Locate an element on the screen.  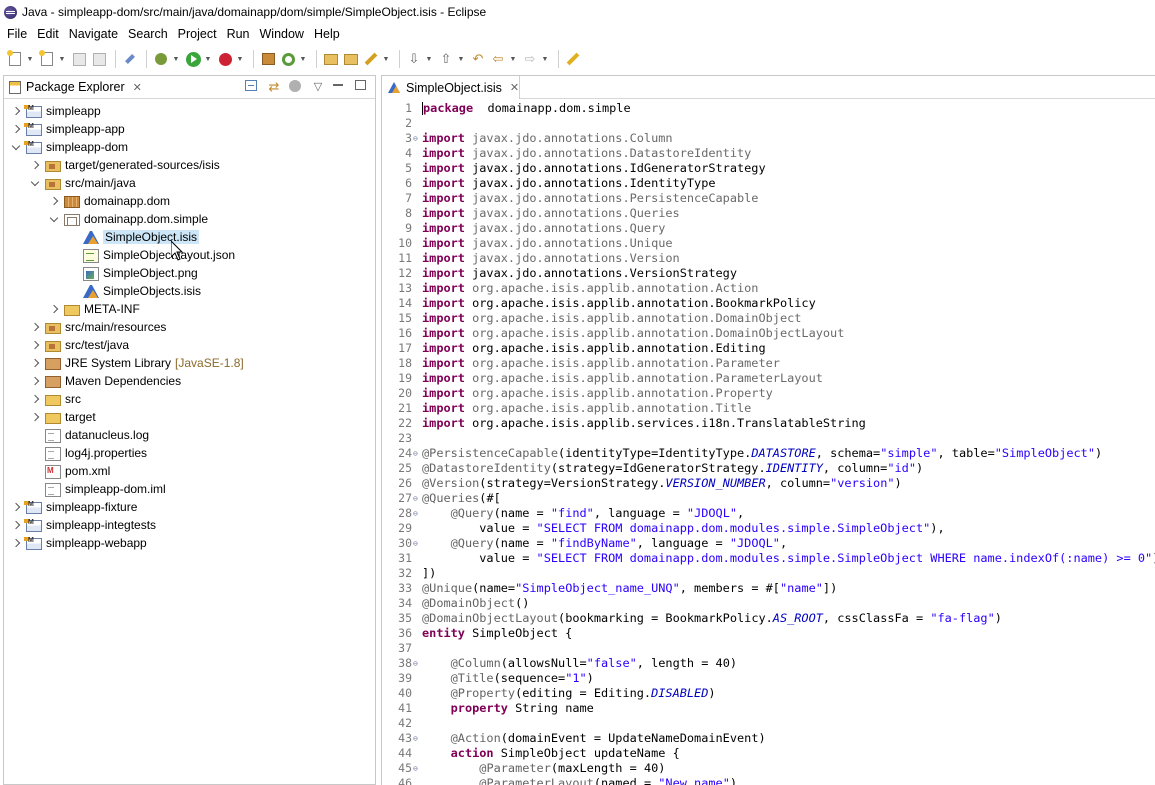
skip-breakpoints-icon is located at coordinates (130, 59).